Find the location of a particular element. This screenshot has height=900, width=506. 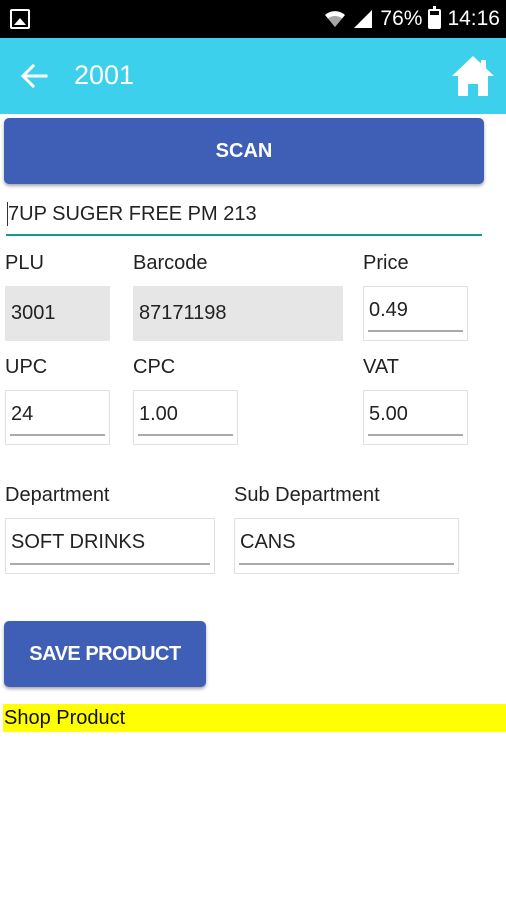

cpc-input: 1.00 is located at coordinates (185, 417).